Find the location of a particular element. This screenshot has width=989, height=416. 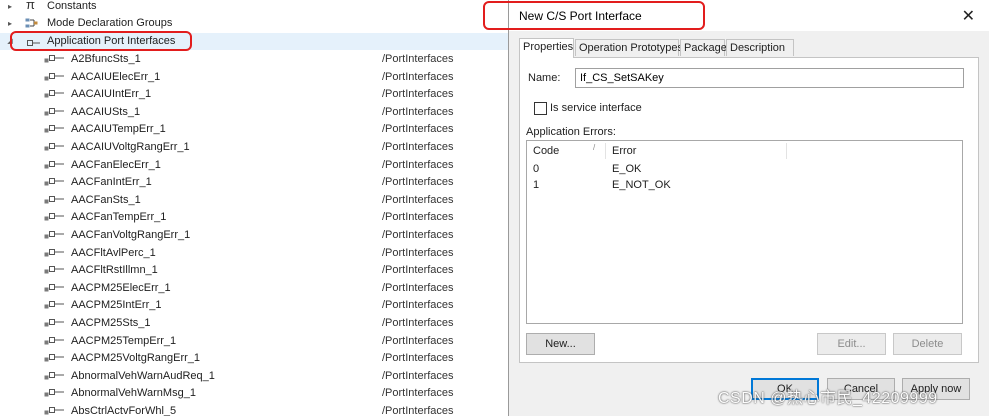

port-interface-name: AACAIUSts_1 is located at coordinates (106, 111).